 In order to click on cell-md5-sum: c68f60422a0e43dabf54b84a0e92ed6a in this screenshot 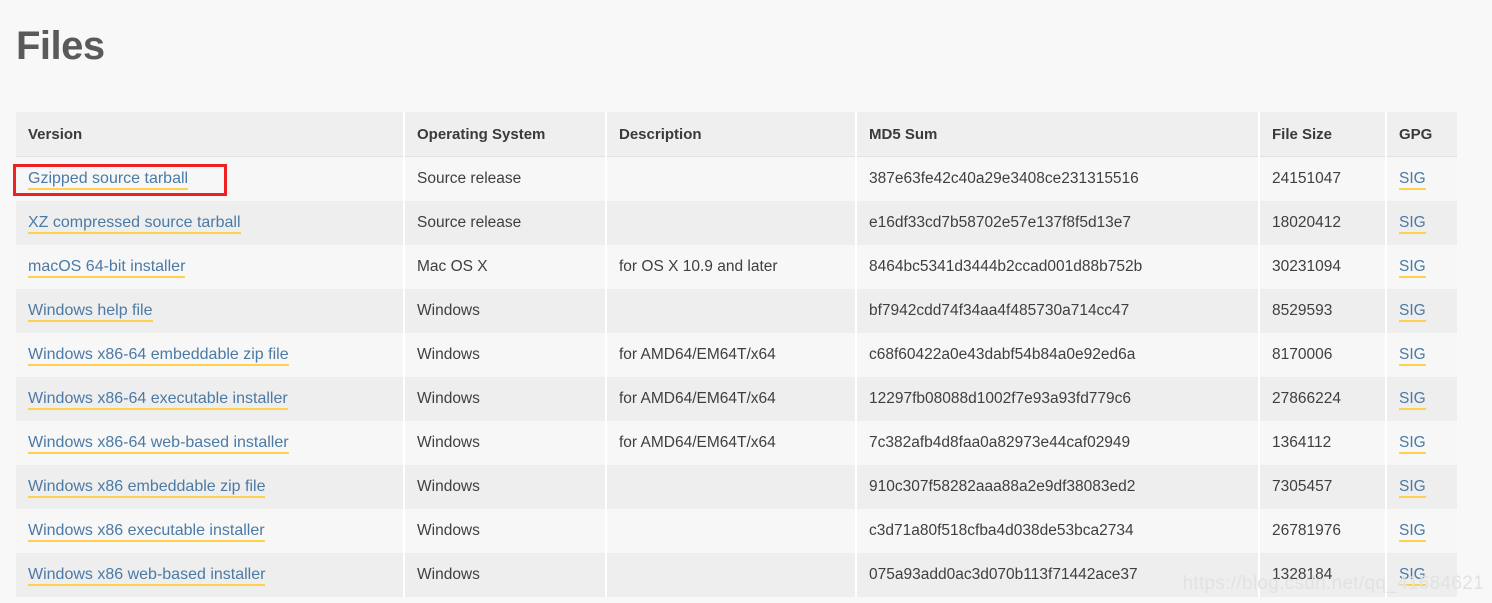, I will do `click(1058, 355)`.